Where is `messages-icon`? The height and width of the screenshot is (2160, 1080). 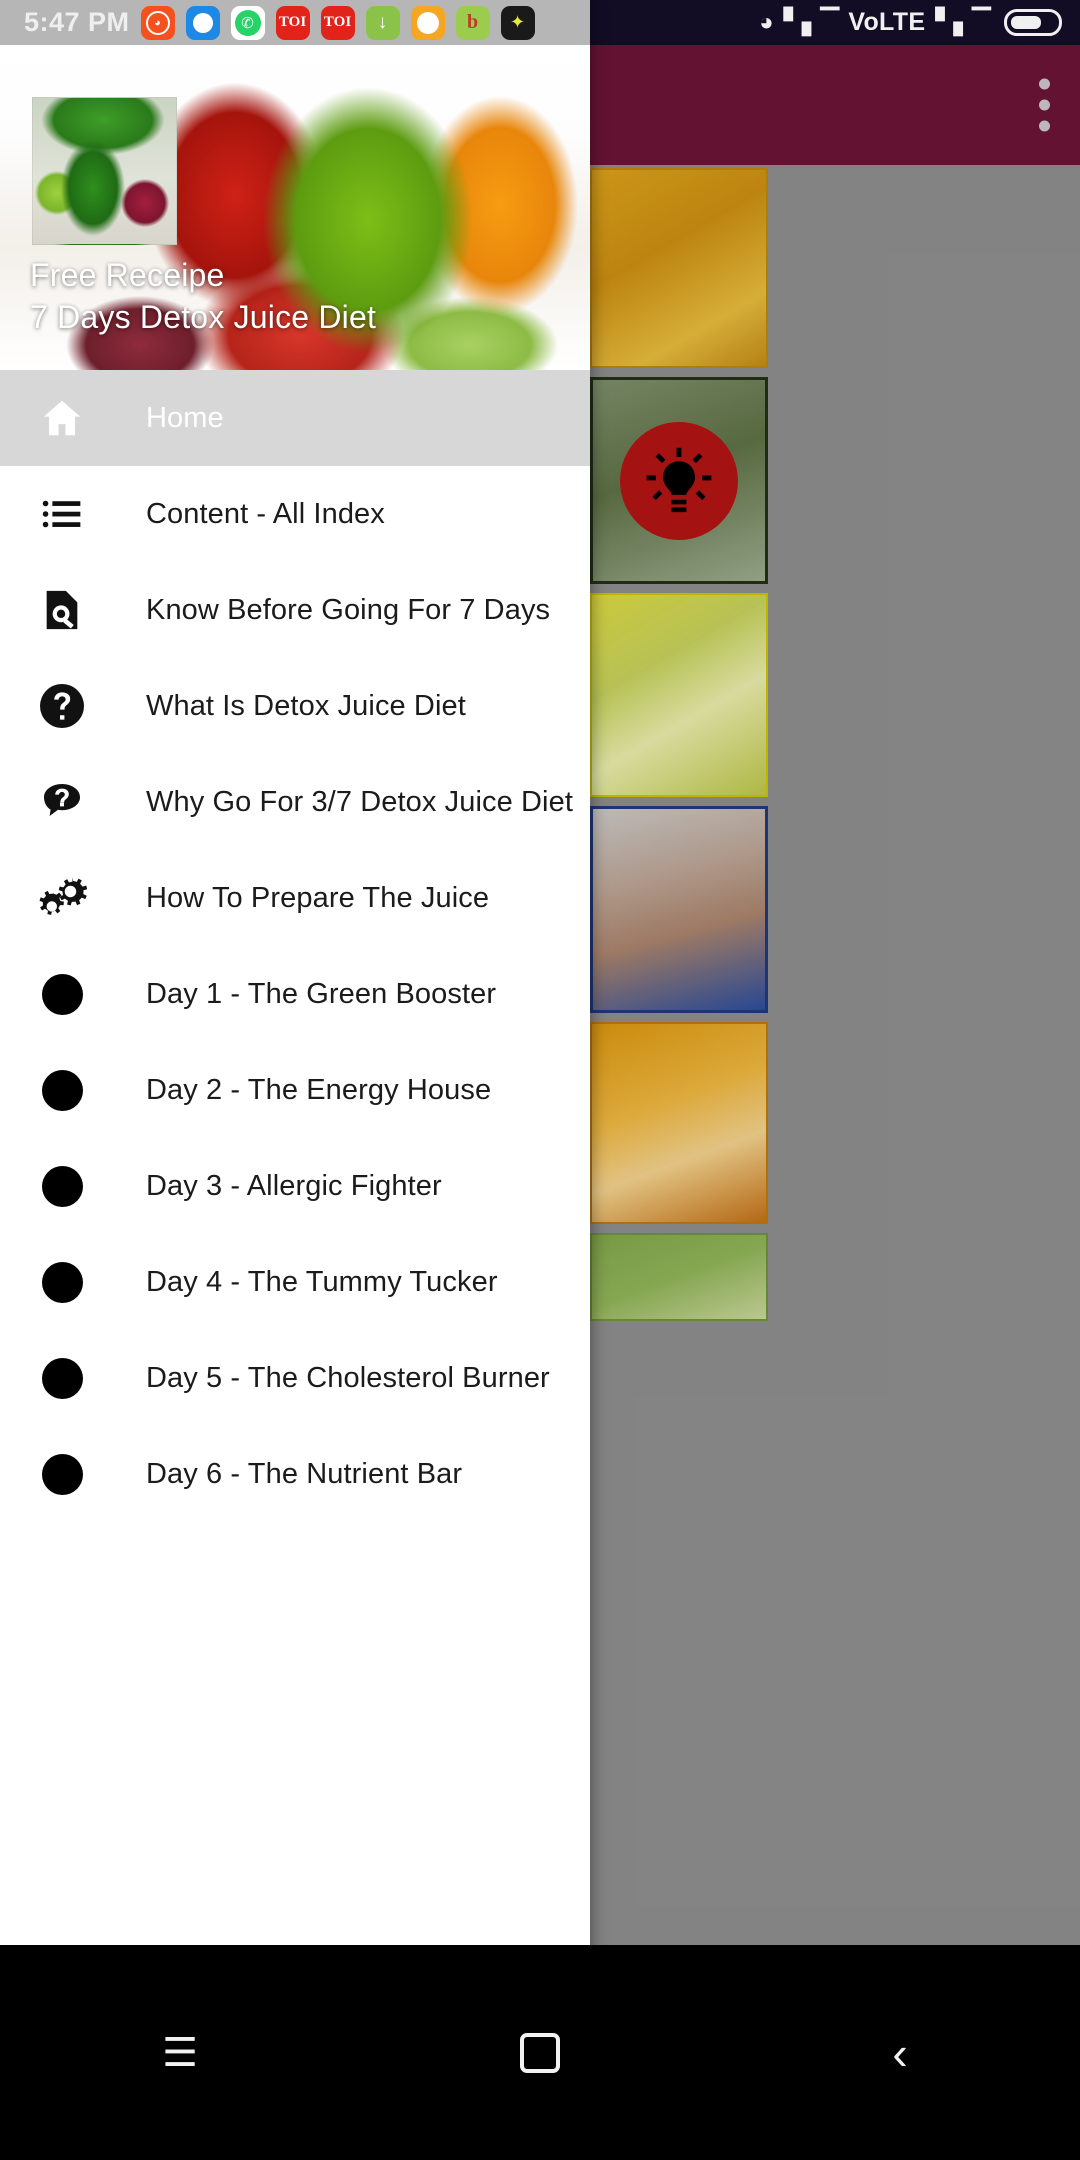 messages-icon is located at coordinates (427, 22).